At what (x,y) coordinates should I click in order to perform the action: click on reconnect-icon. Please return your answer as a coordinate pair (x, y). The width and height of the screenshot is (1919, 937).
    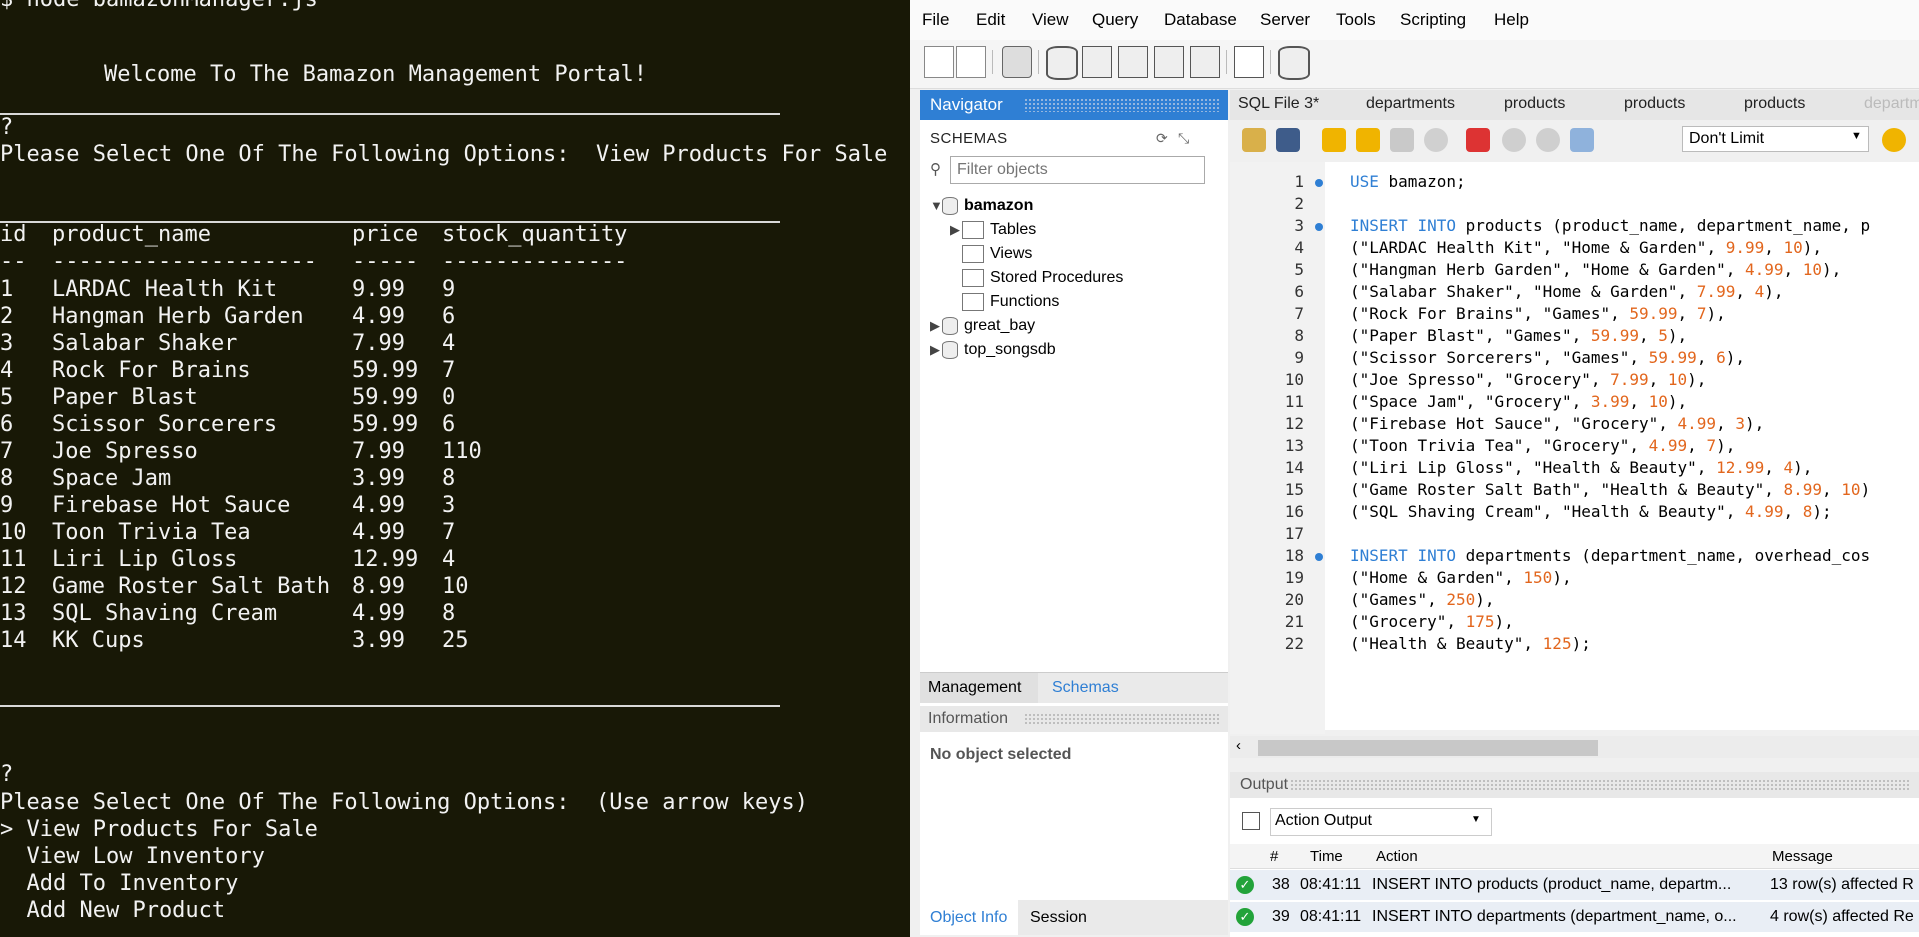
    Looking at the image, I should click on (1294, 63).